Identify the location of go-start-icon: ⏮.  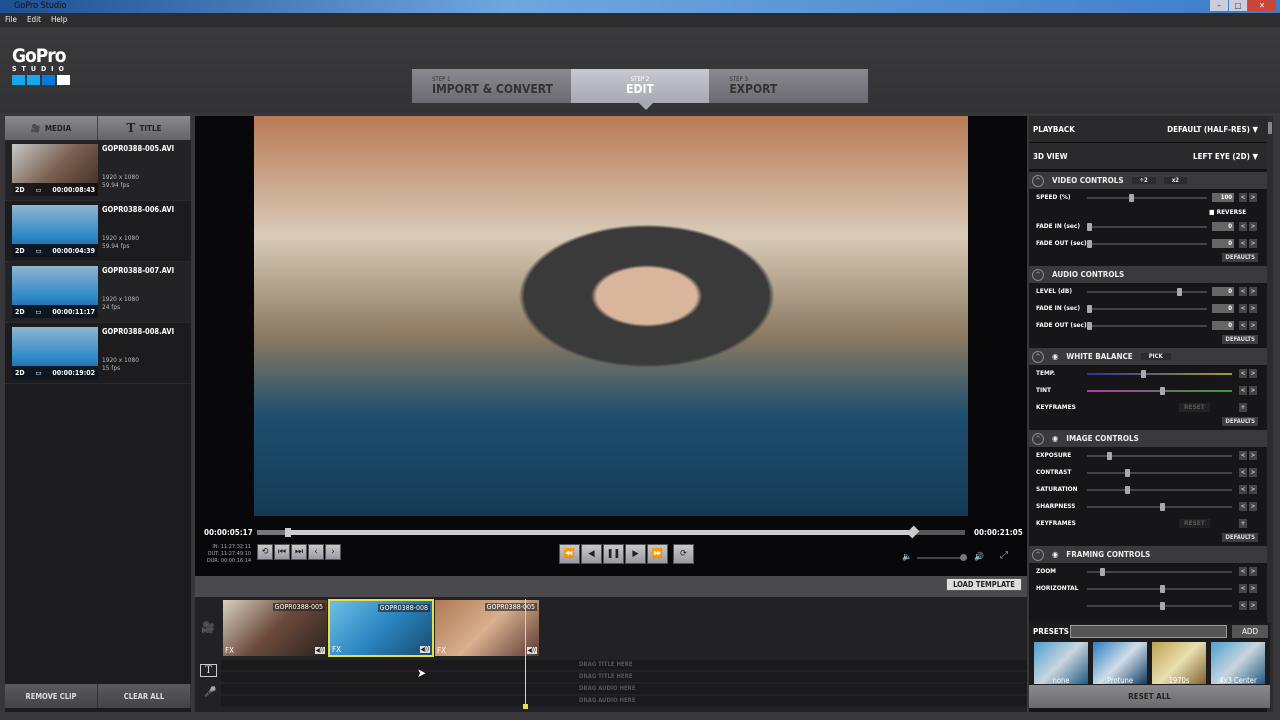
(282, 552).